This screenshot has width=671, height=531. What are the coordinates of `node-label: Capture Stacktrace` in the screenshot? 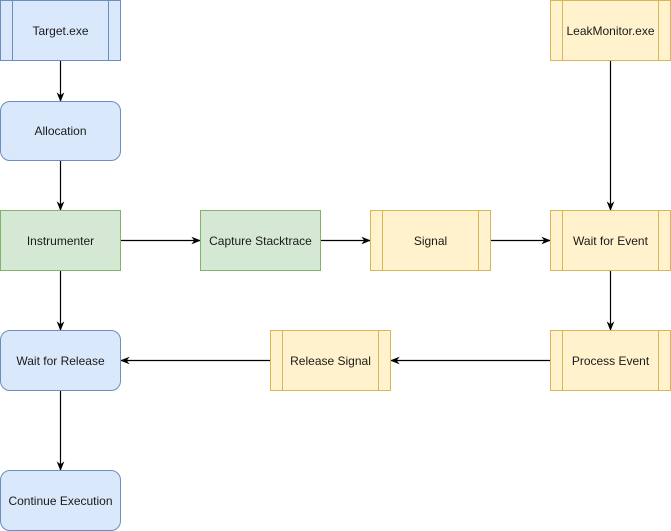 It's located at (260, 240).